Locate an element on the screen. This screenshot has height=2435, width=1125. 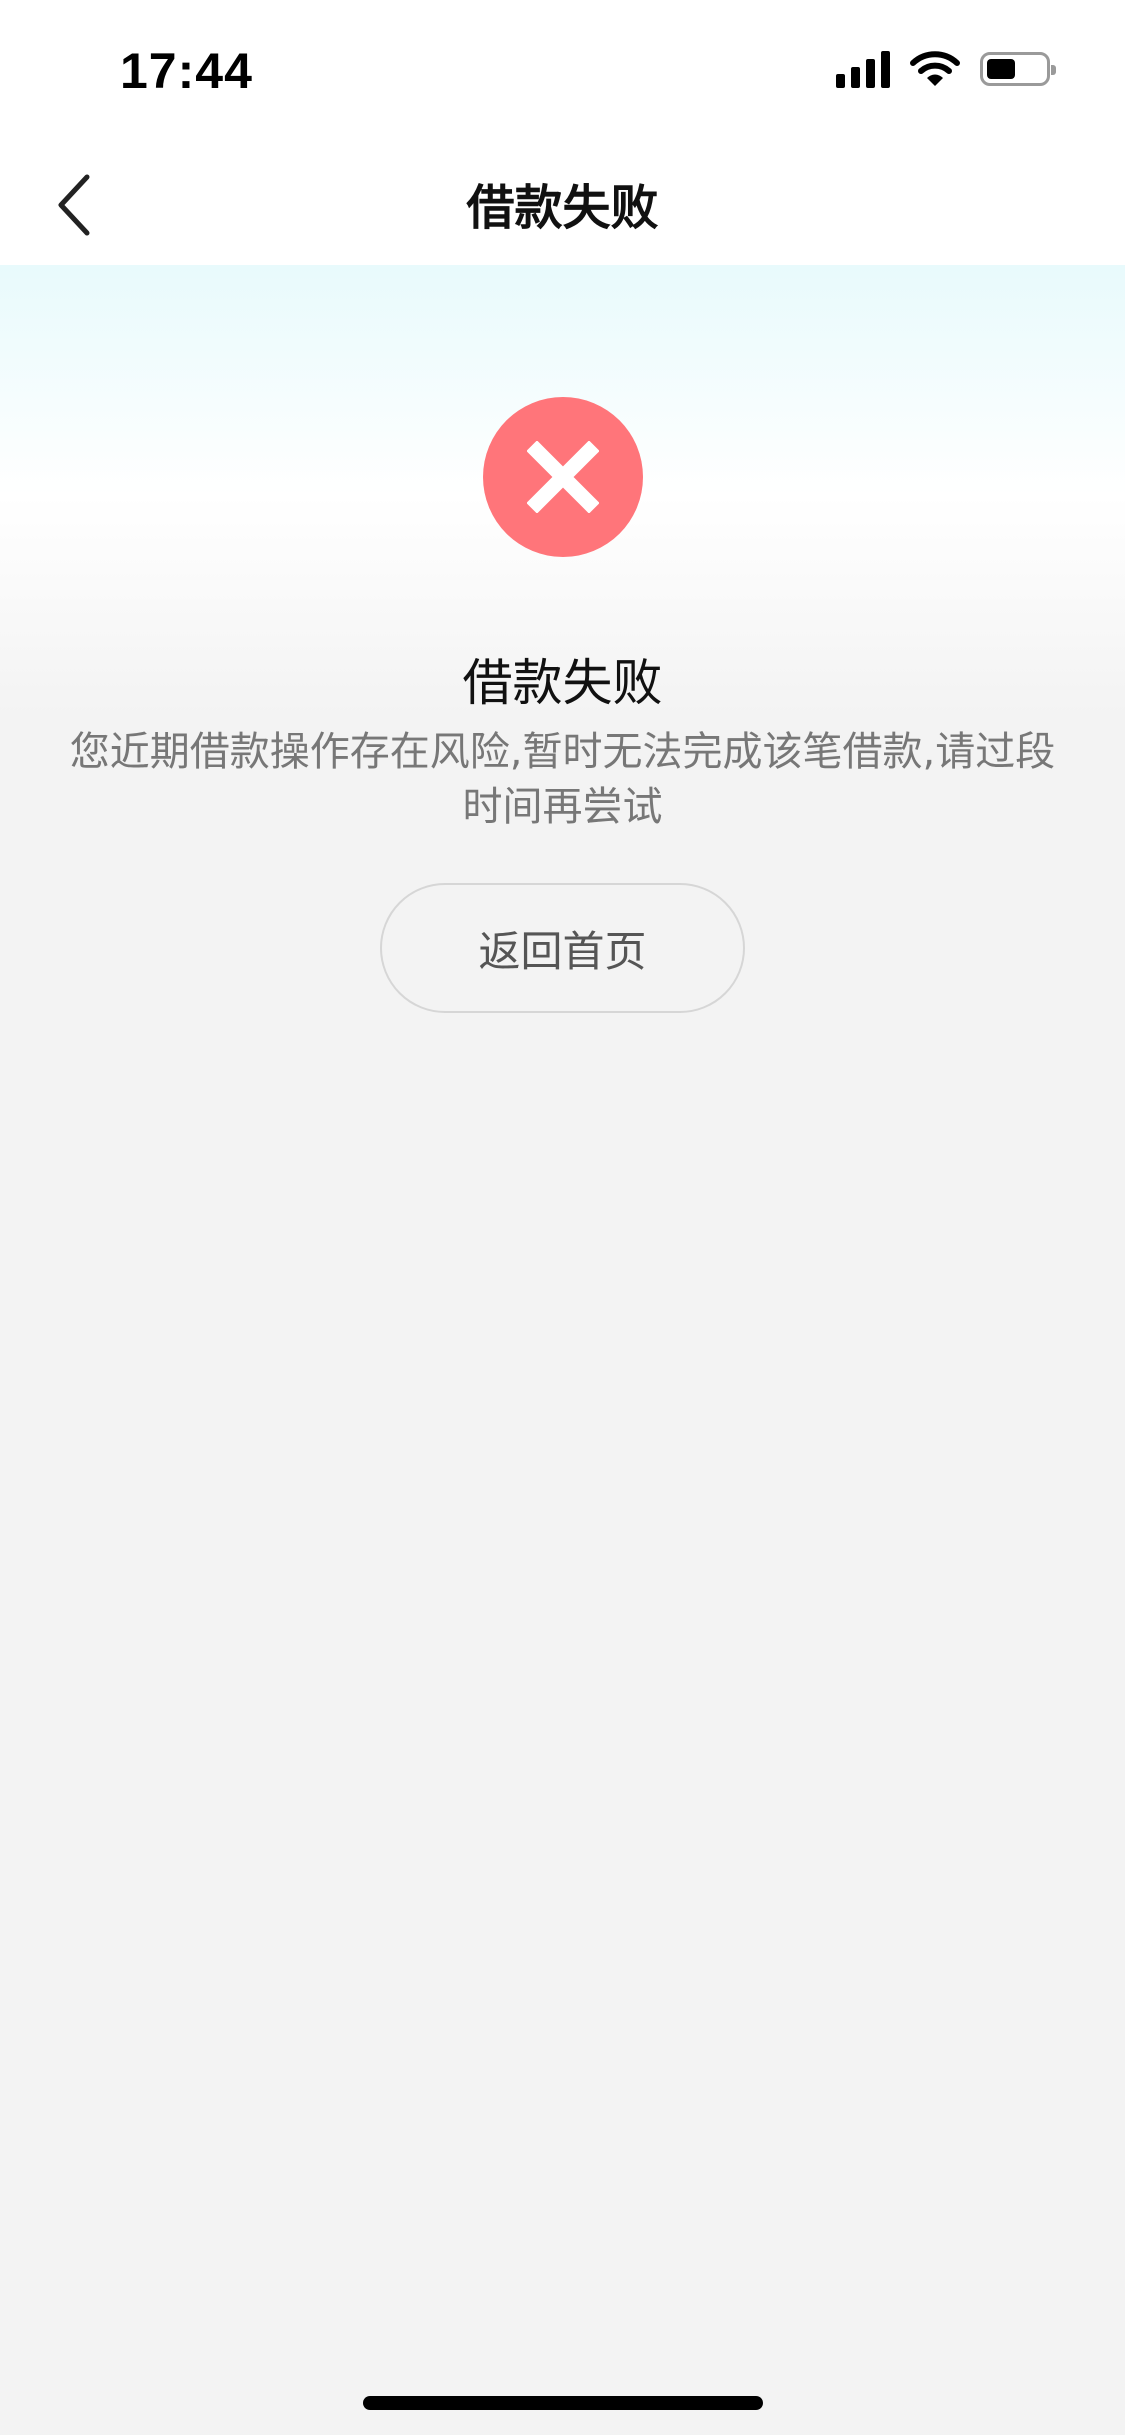
status-time: 17:44 is located at coordinates (186, 71).